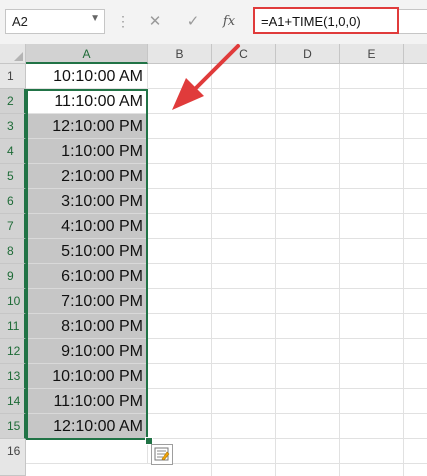 This screenshot has width=427, height=476. Describe the element at coordinates (87, 54) in the screenshot. I see `column-header-a: A` at that location.